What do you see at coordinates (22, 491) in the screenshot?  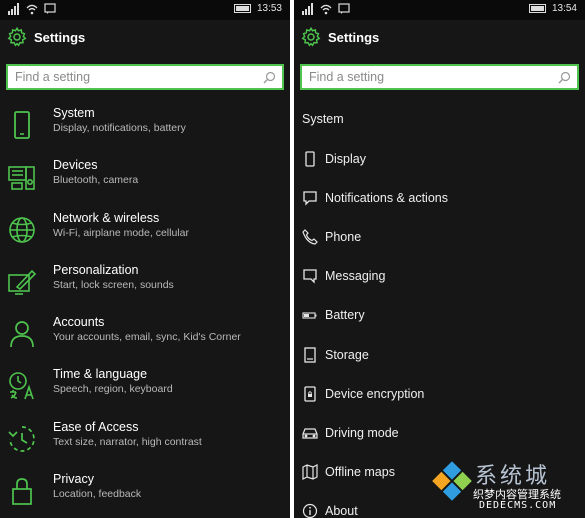 I see `lock-icon` at bounding box center [22, 491].